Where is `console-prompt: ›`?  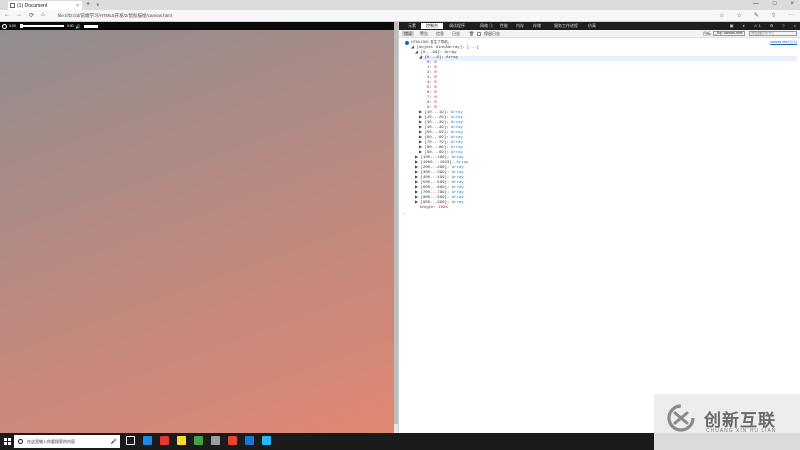 console-prompt: › is located at coordinates (403, 213).